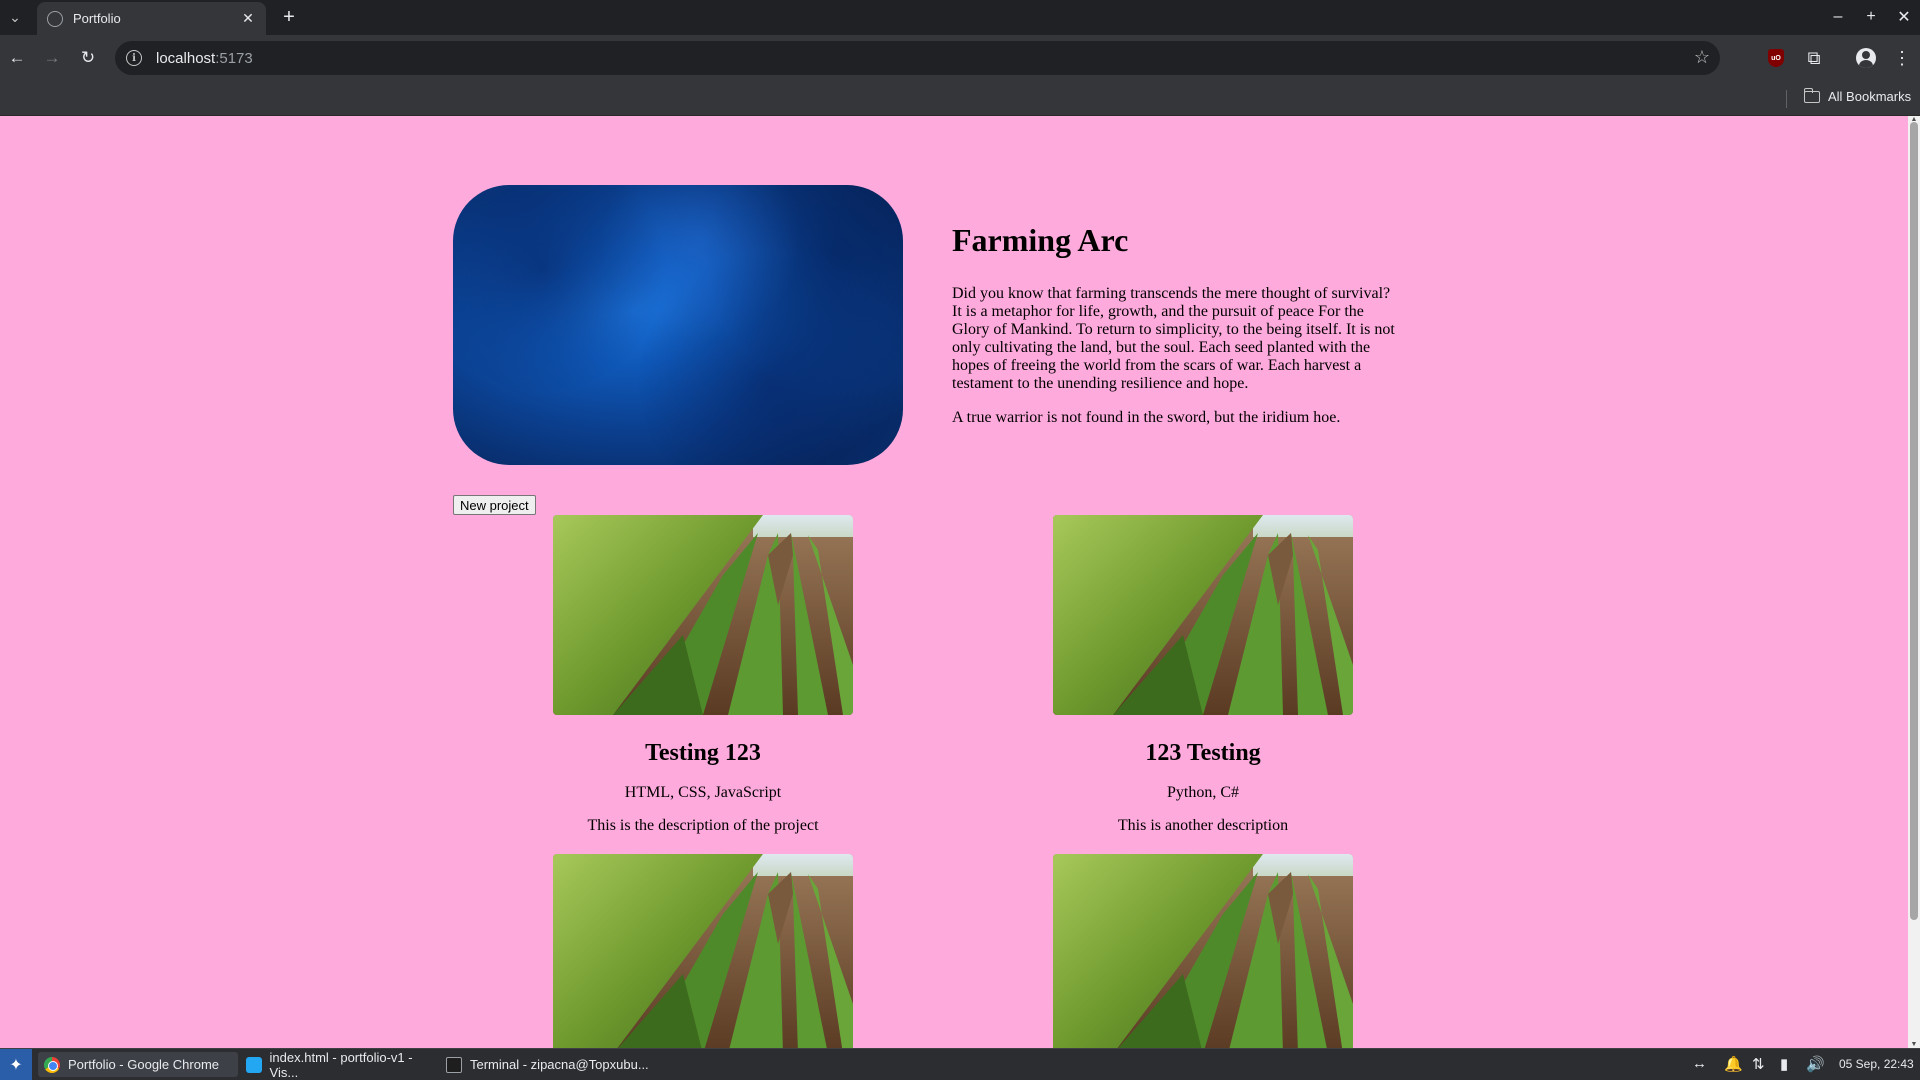  Describe the element at coordinates (1838, 17) in the screenshot. I see `minimize-button: –` at that location.